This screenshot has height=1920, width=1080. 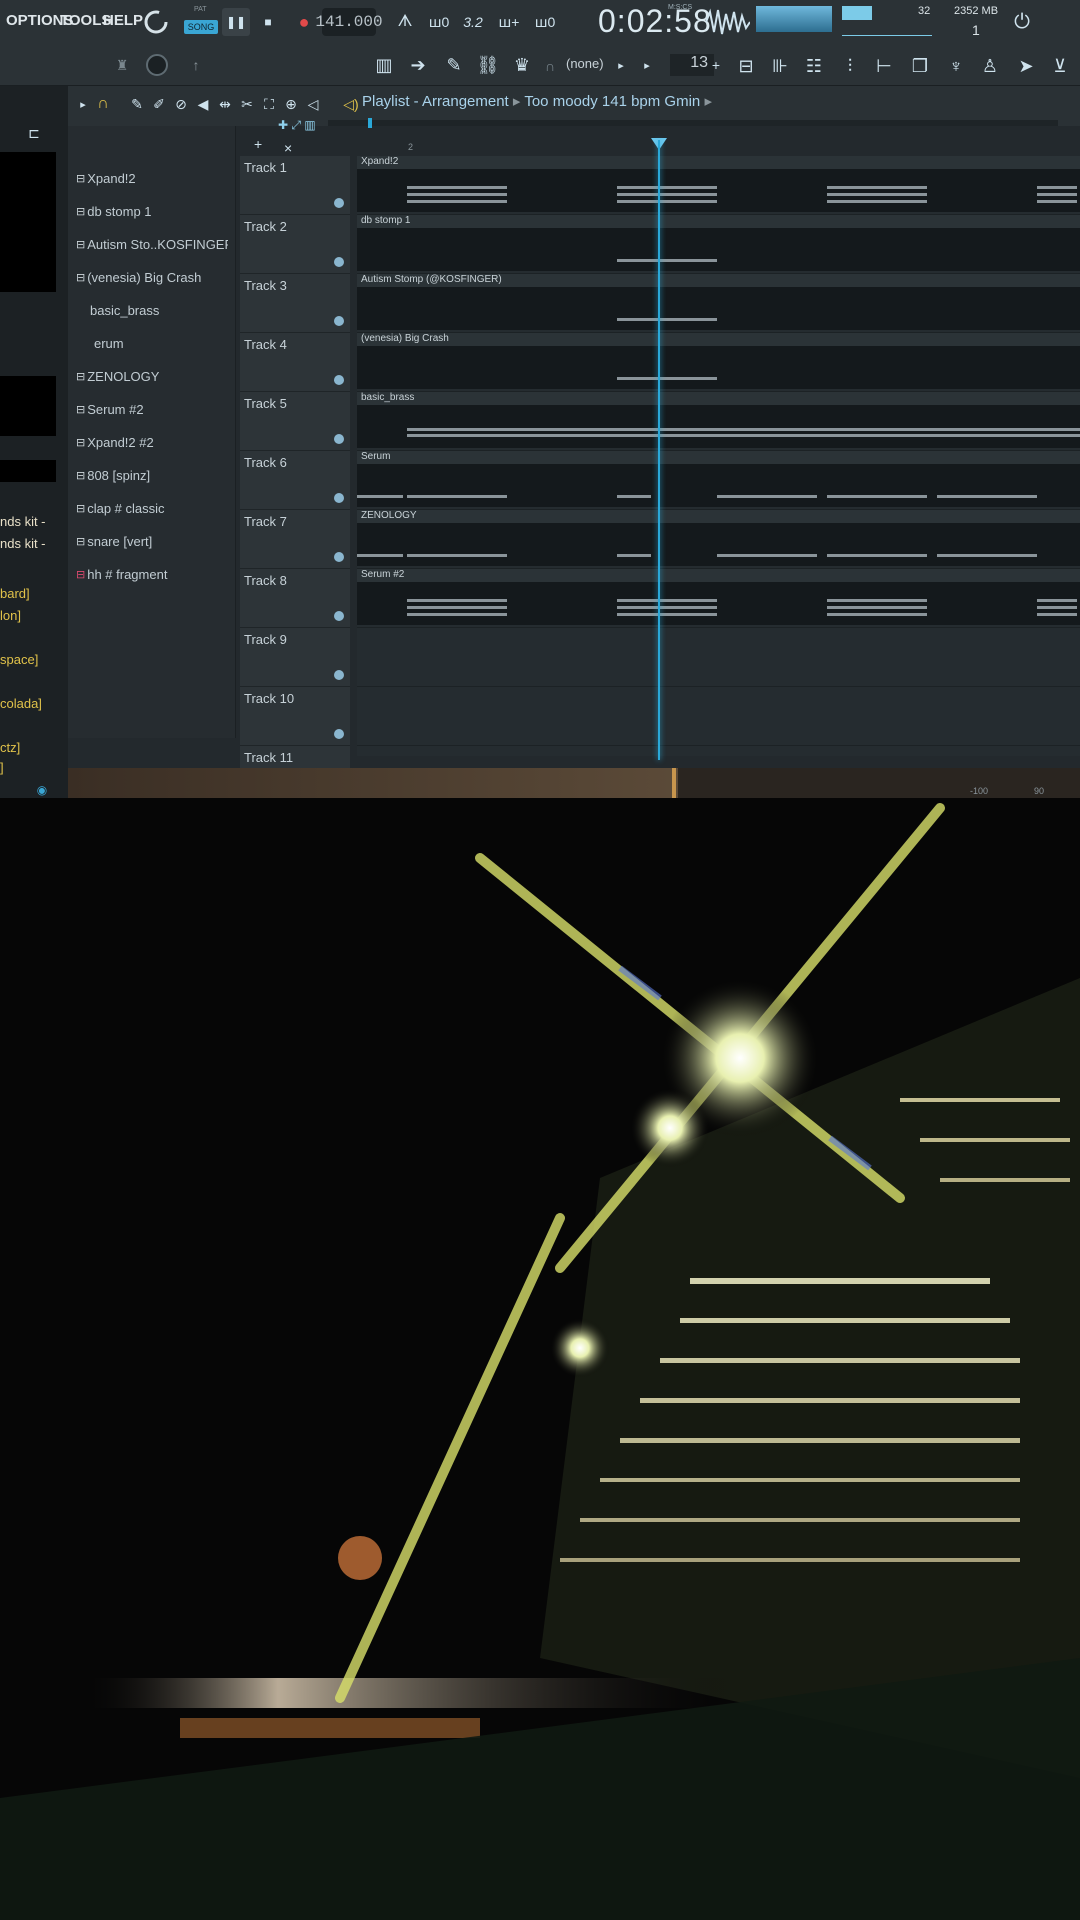 What do you see at coordinates (152, 376) in the screenshot?
I see `channel-row: ⊟ ZENOLOGY` at bounding box center [152, 376].